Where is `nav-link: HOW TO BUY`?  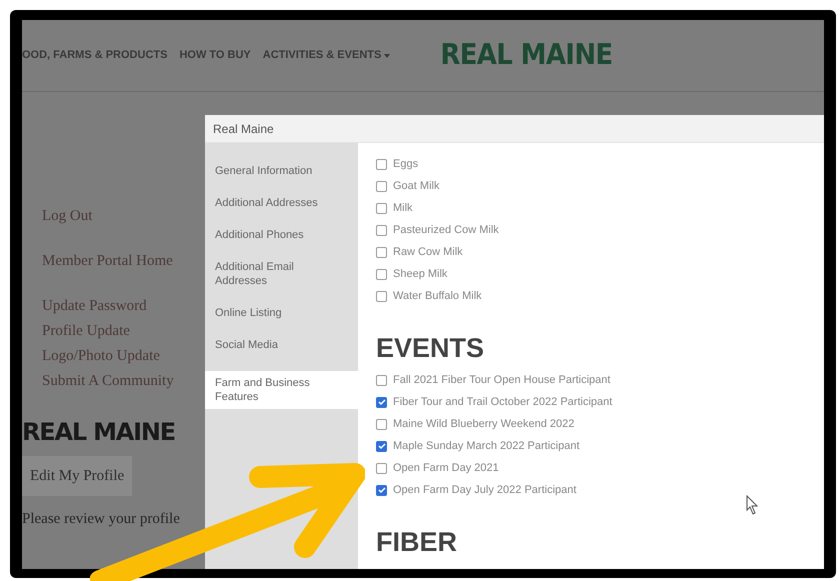
nav-link: HOW TO BUY is located at coordinates (215, 55).